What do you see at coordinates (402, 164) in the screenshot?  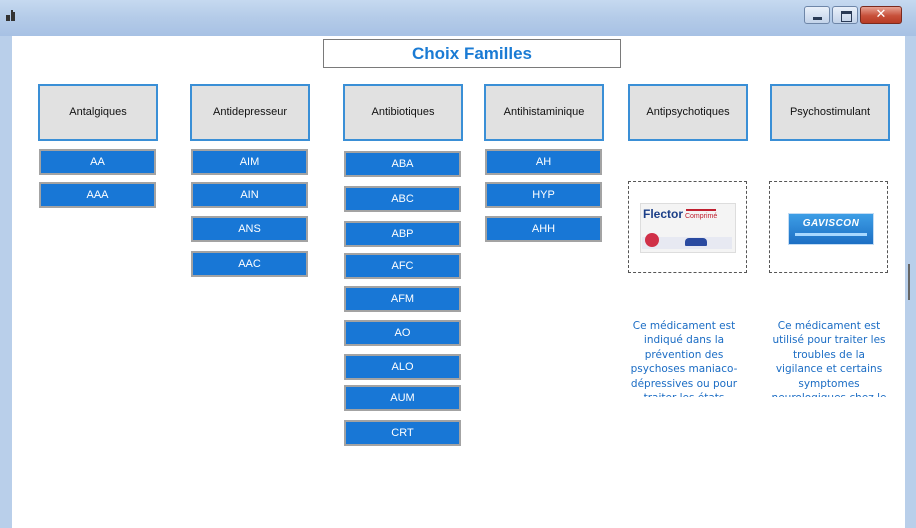 I see `sub-family-button: ABA` at bounding box center [402, 164].